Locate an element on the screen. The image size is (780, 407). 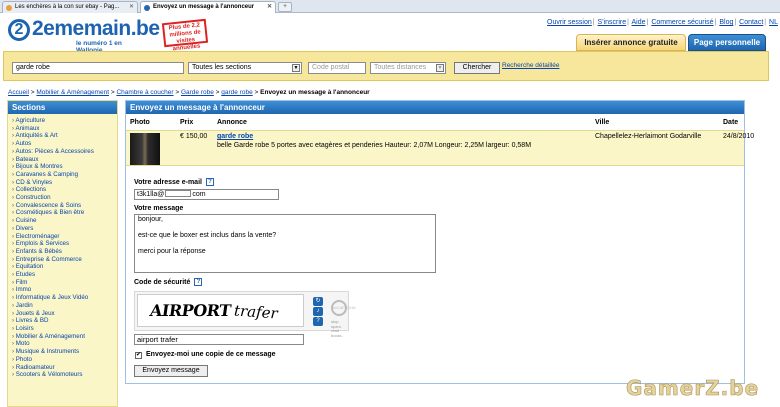
distance-select: Toutes distances ▼ is located at coordinates (408, 68).